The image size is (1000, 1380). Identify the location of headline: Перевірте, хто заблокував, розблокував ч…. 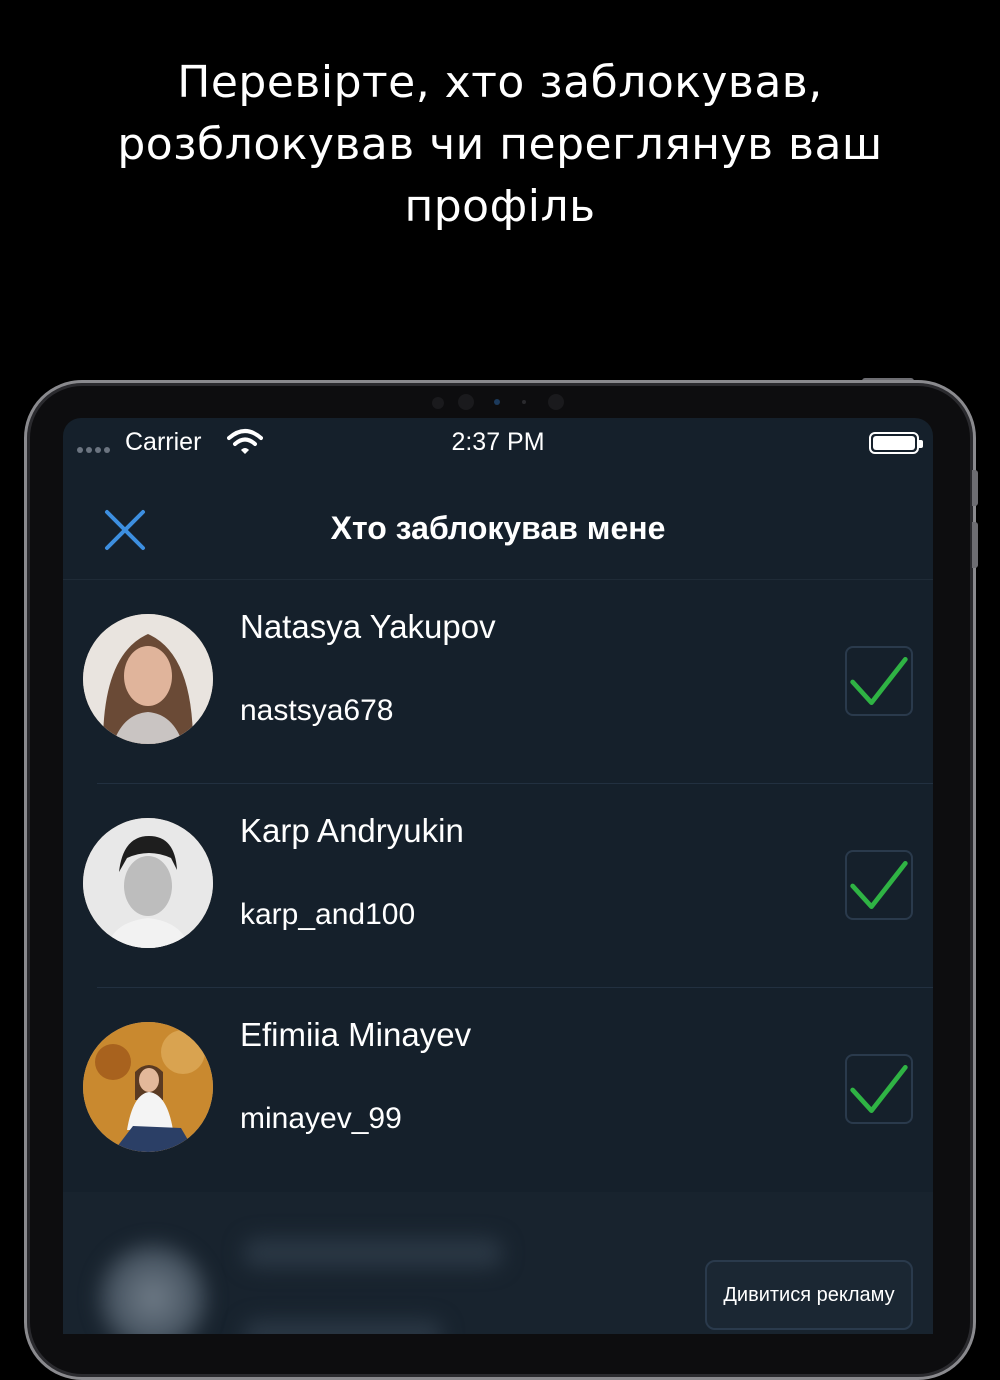
(500, 145).